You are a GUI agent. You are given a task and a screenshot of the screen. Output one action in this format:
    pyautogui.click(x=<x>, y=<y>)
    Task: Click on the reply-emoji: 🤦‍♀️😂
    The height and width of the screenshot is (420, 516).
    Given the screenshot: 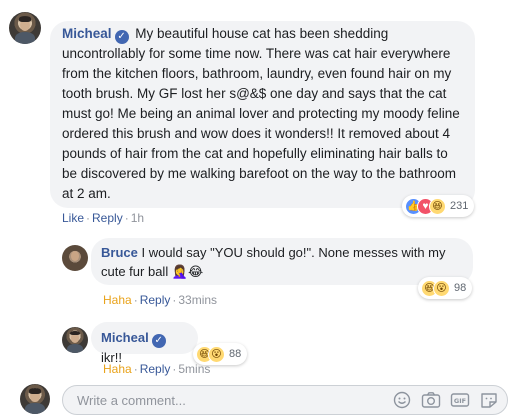 What is the action you would take?
    pyautogui.click(x=187, y=271)
    